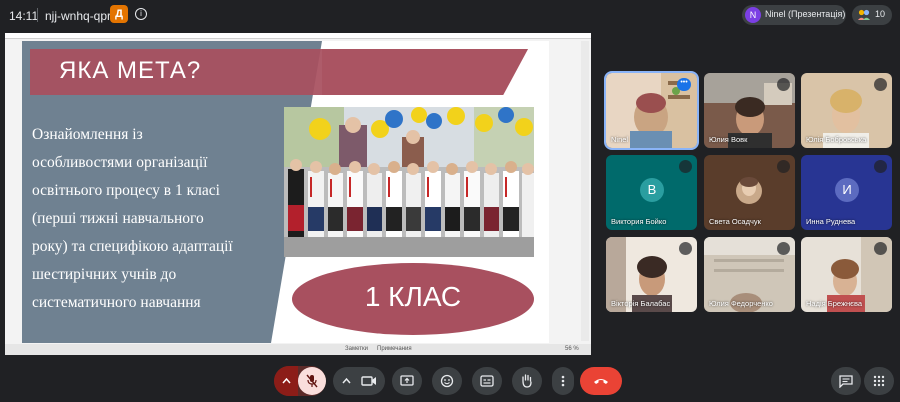  I want to click on camera-icon, so click(369, 381).